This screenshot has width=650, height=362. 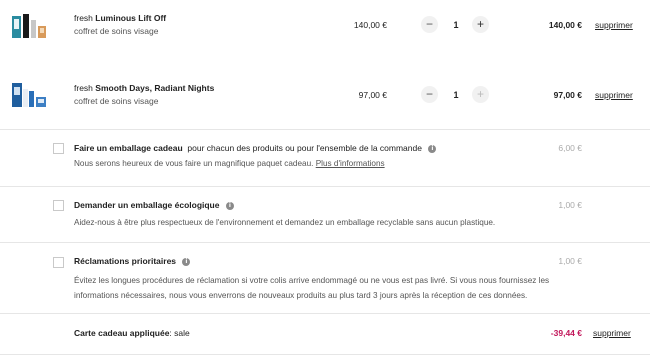 I want to click on line-total: 140,00 €, so click(x=565, y=25).